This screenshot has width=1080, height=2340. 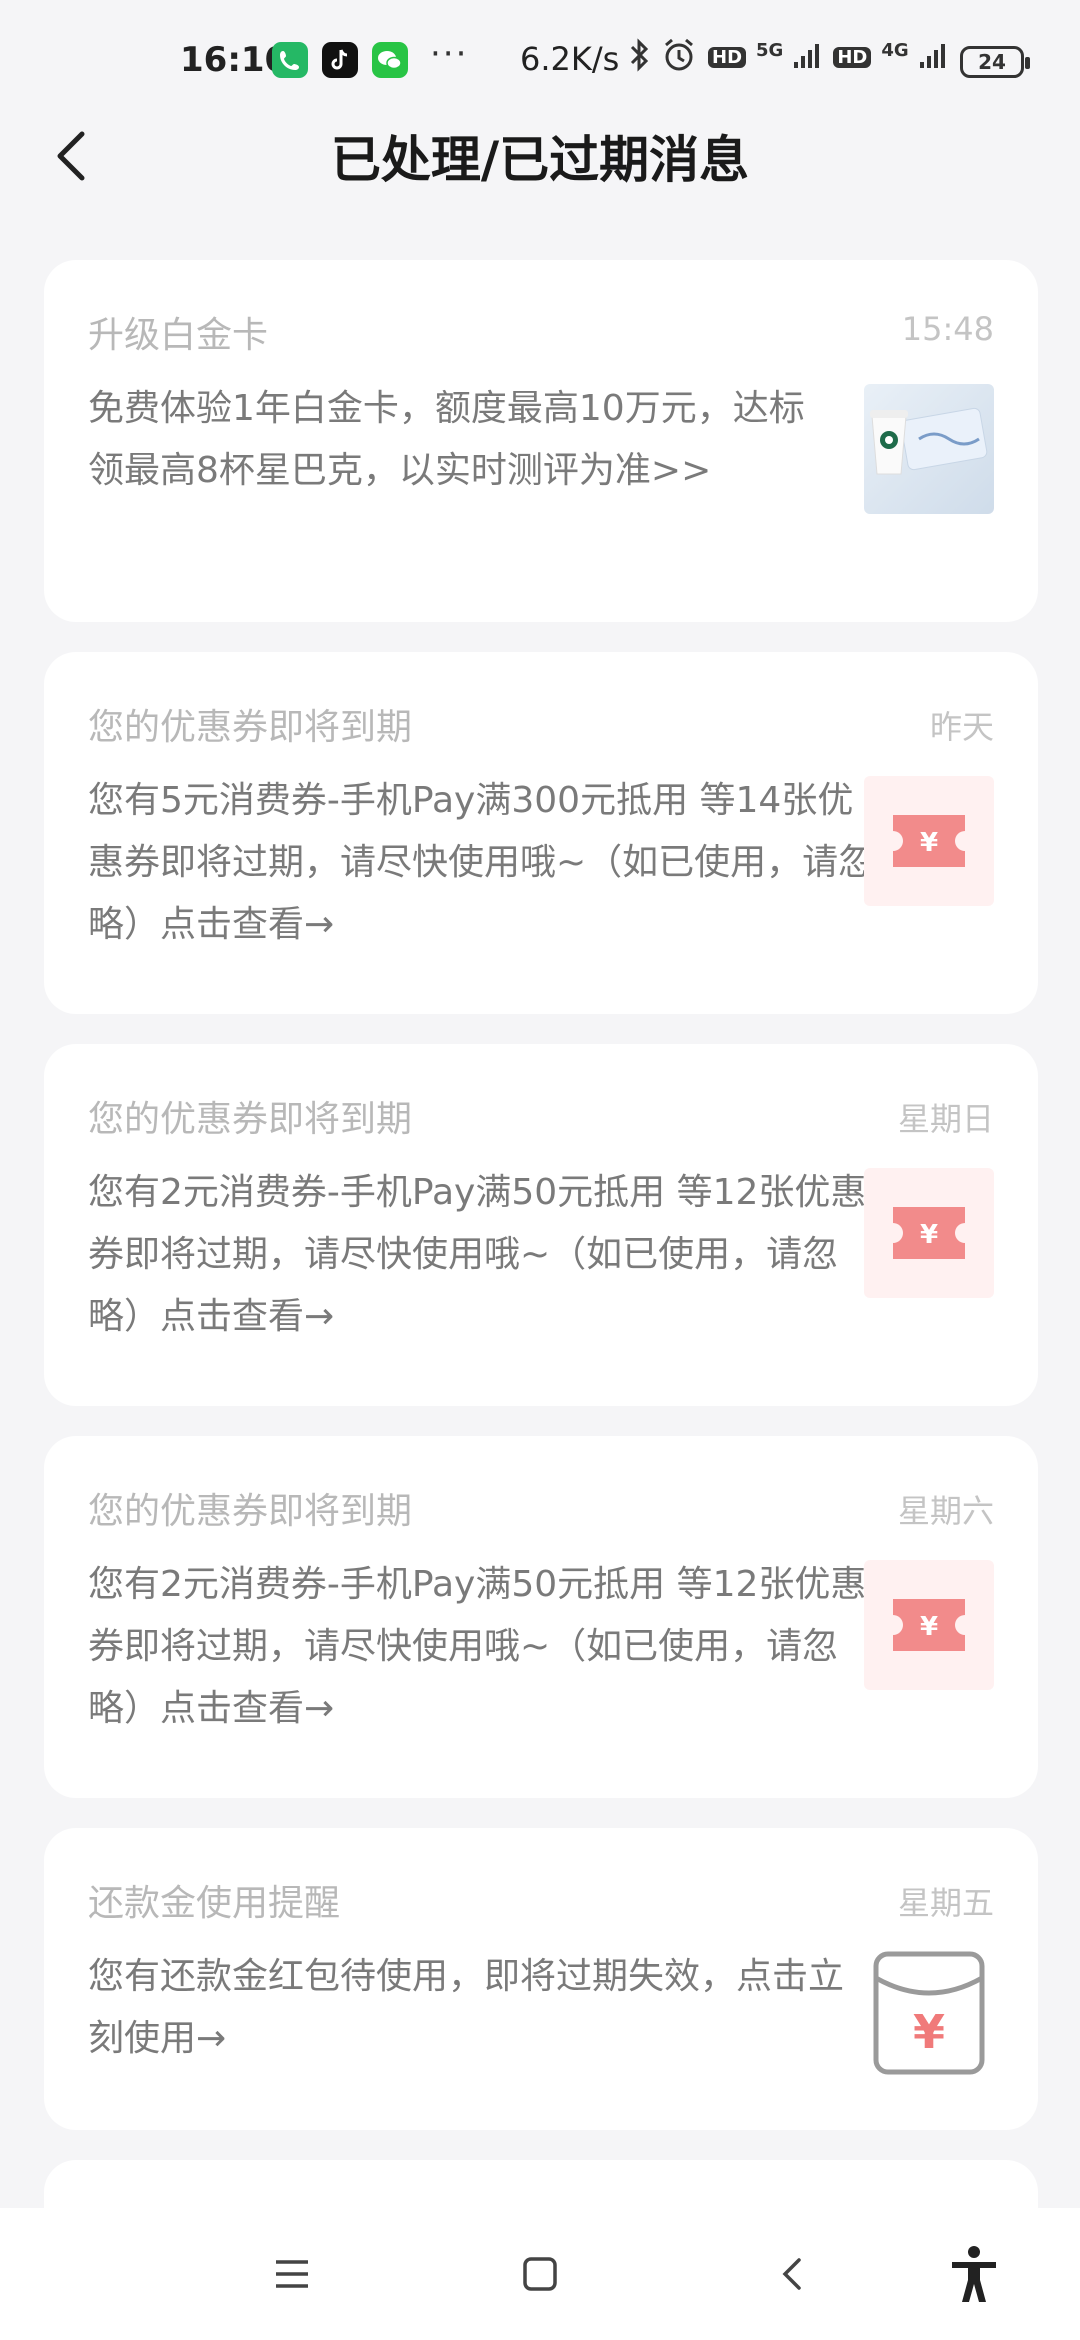 I want to click on alarm-icon, so click(x=679, y=57).